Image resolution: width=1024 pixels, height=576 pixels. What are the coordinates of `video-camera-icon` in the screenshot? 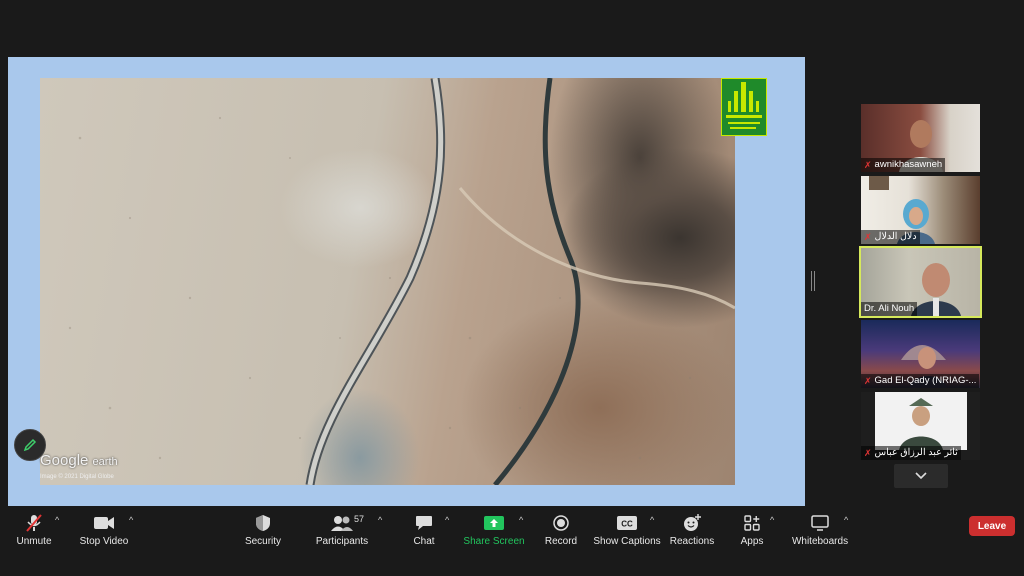 It's located at (104, 523).